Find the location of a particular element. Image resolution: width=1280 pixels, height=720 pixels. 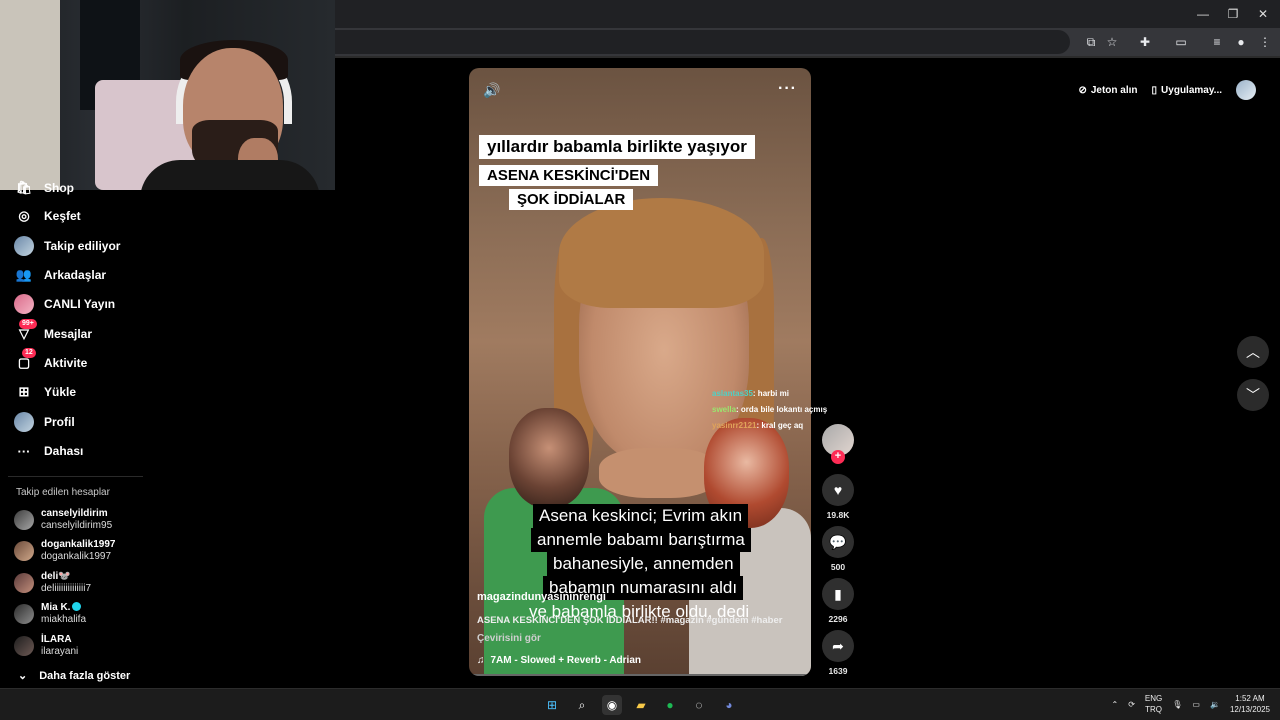

account-name: deli🐭 is located at coordinates (56, 576).